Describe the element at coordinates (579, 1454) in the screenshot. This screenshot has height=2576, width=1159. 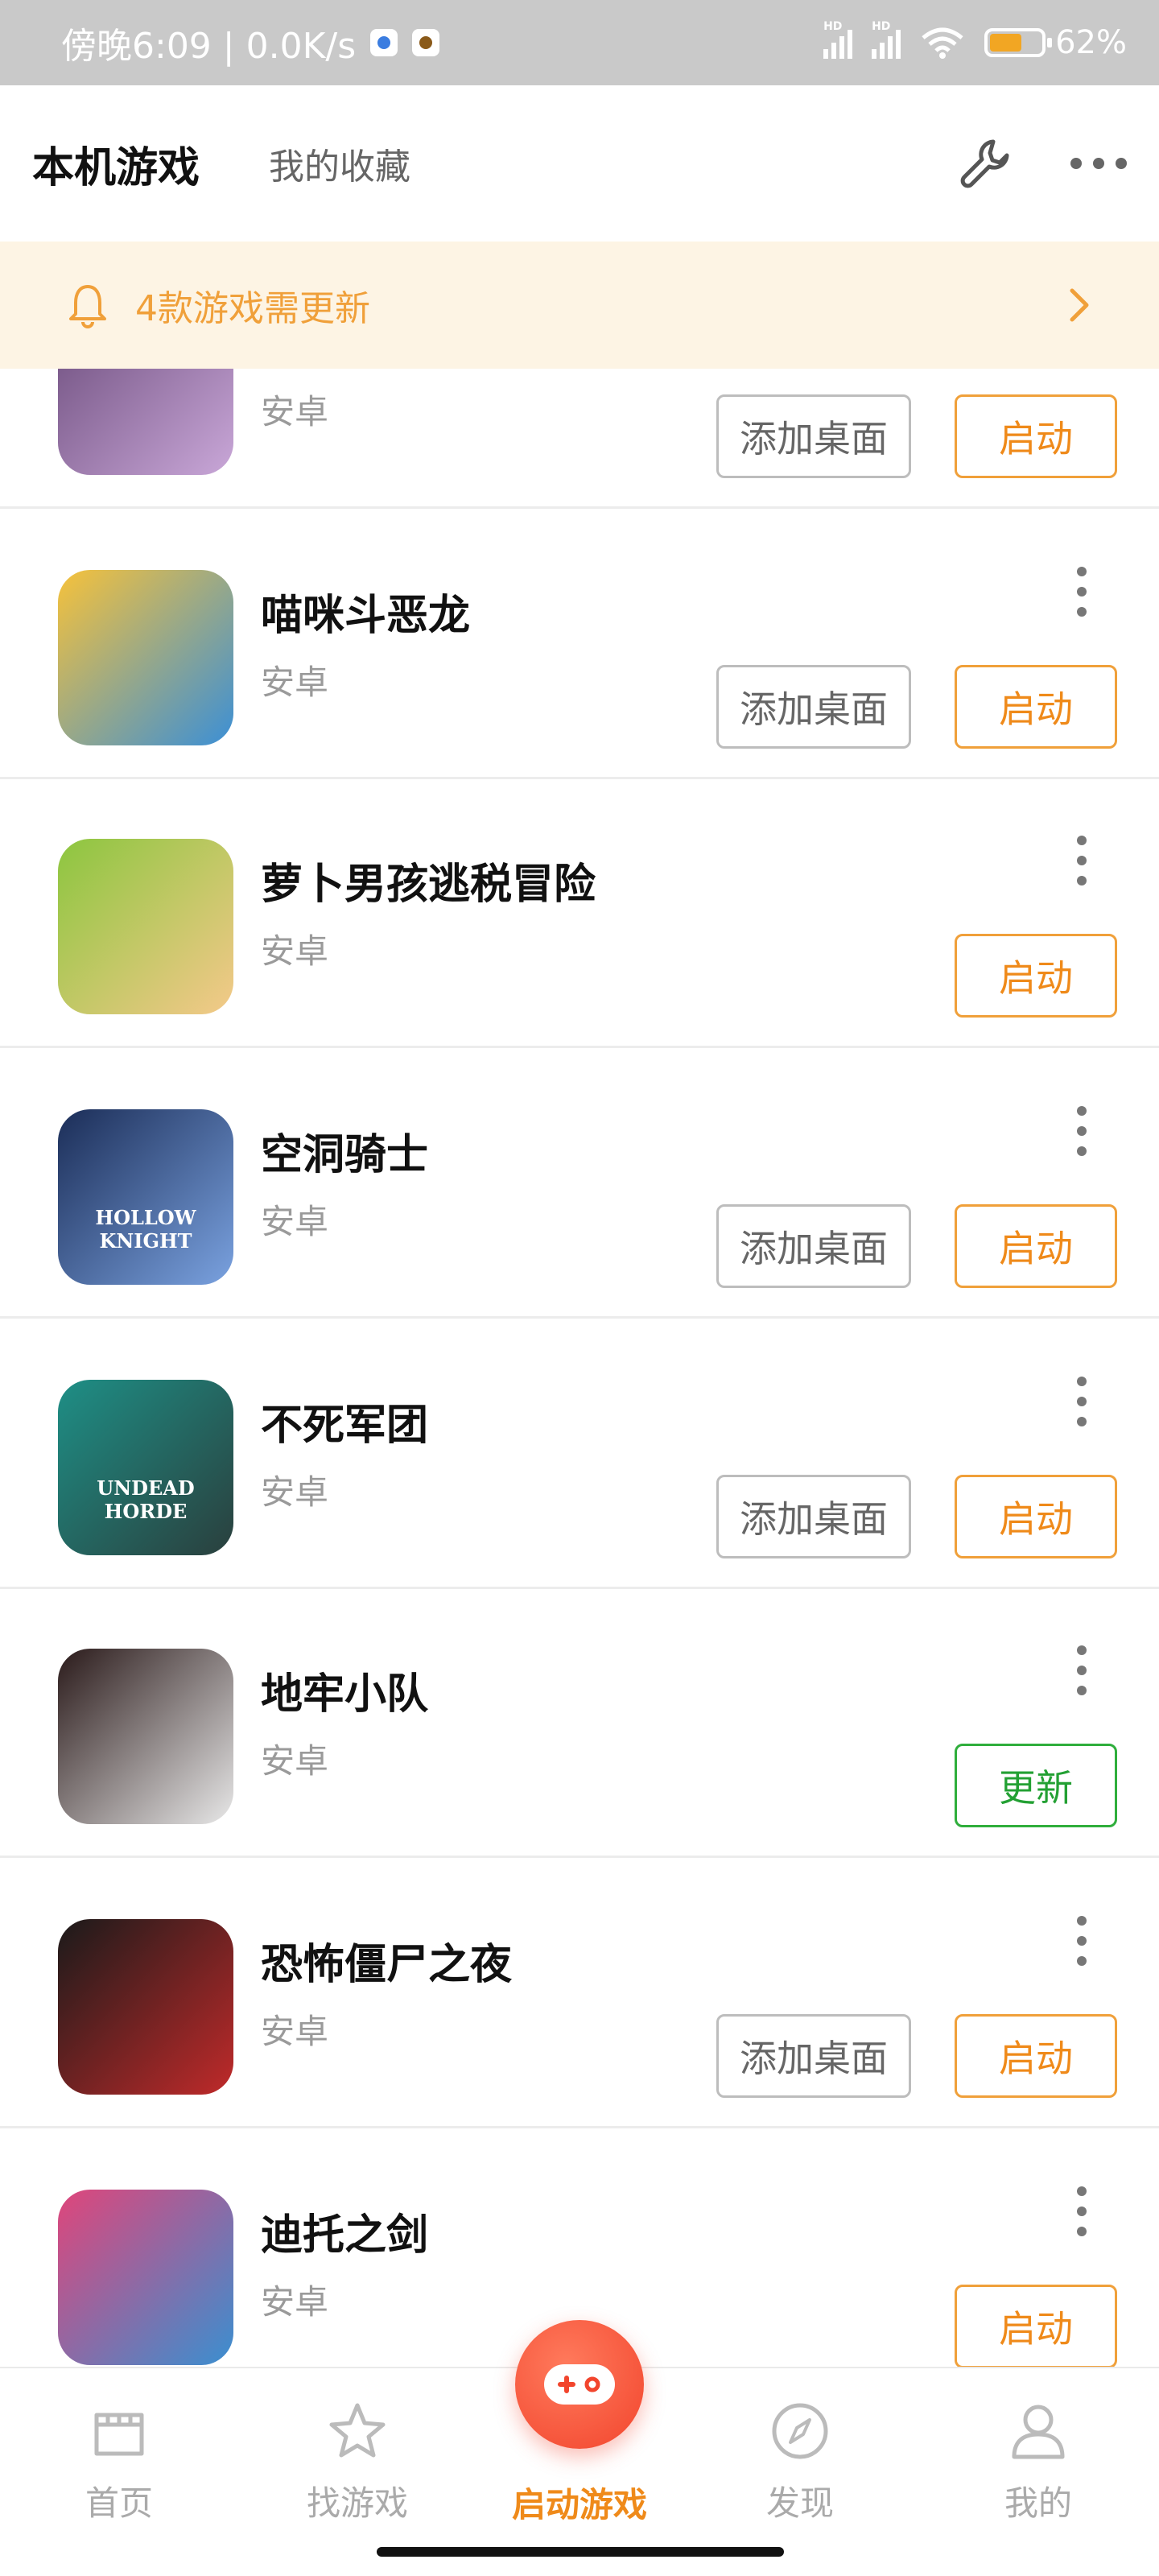
I see `game-row: UNDEAD HORDE 不死军团安卓 添加桌面 启动` at that location.